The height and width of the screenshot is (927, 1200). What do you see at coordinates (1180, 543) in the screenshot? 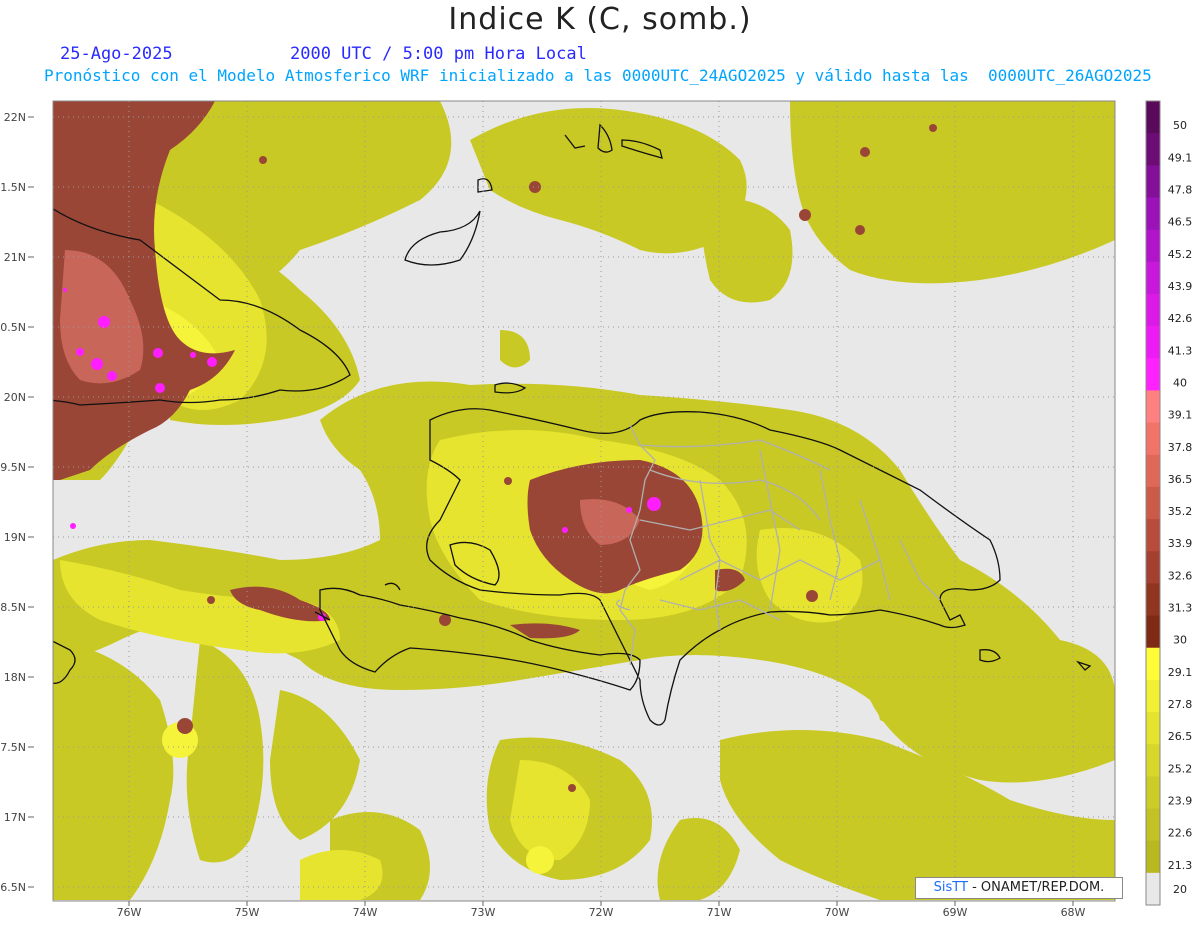
I see `colorbar-label: 33.9` at bounding box center [1180, 543].